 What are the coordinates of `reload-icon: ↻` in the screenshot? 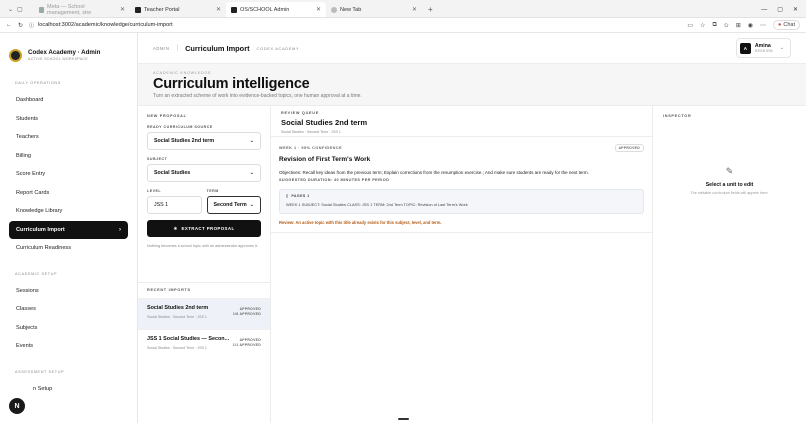 It's located at (20, 25).